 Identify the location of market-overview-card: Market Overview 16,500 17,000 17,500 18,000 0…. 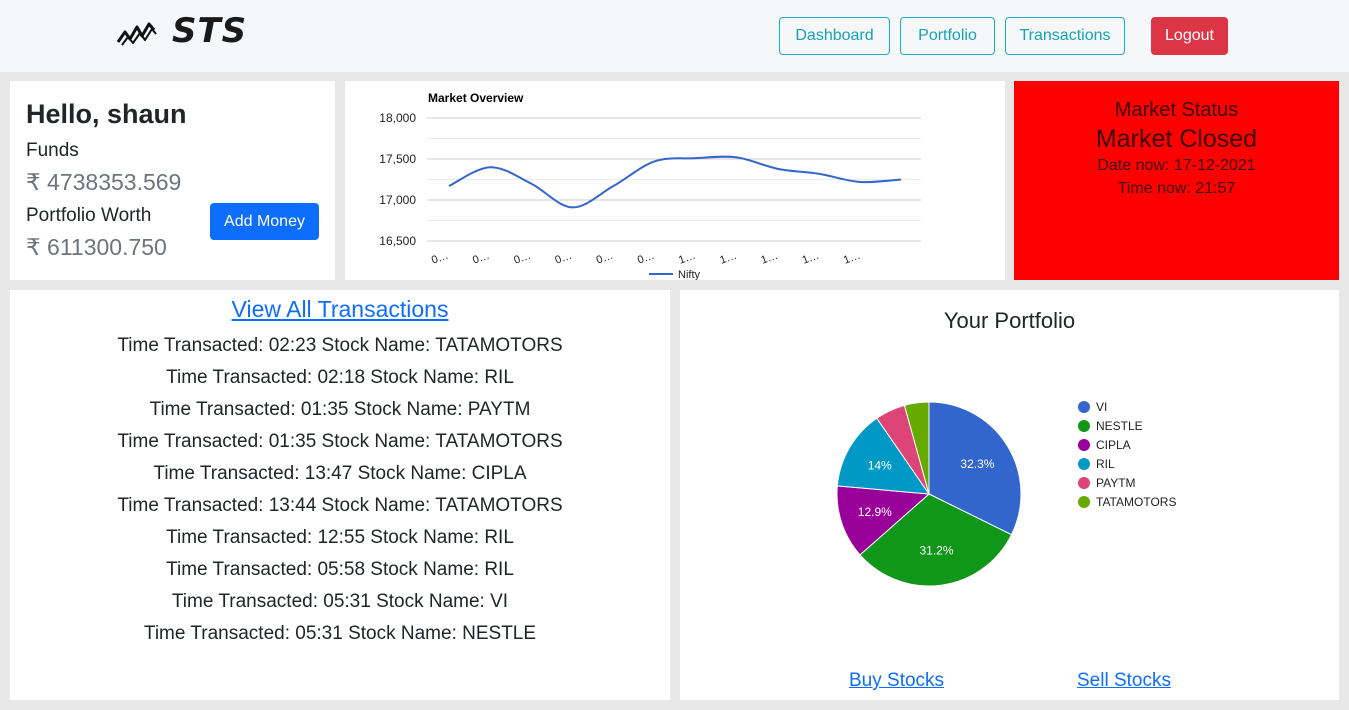
(675, 180).